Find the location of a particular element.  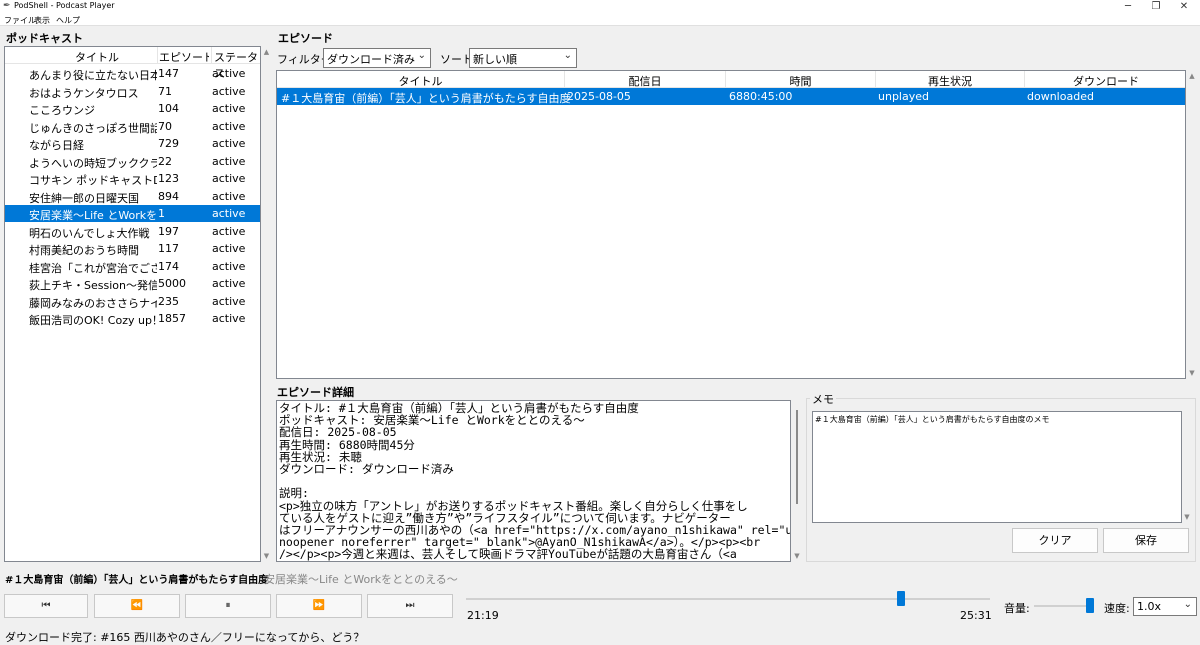

episode-list-header: タイトル 配信日 時間 再生状況 ダウンロード is located at coordinates (731, 80).